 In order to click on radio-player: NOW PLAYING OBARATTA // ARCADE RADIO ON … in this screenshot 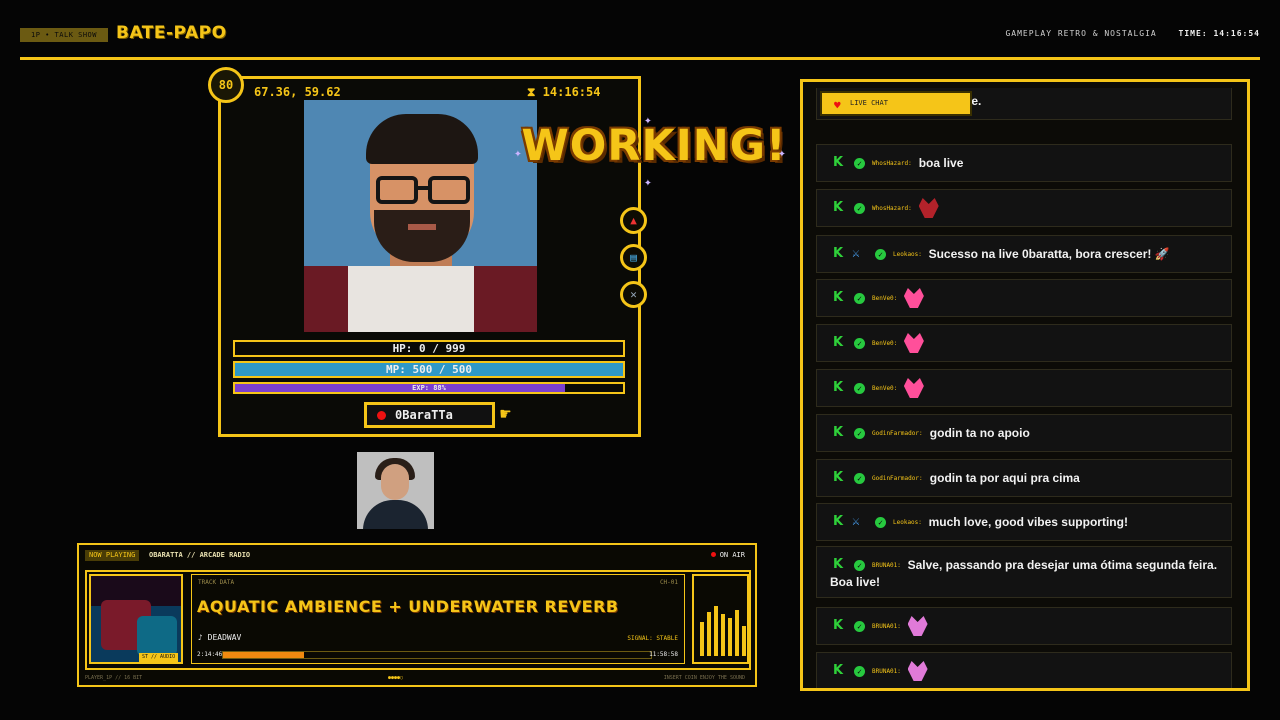, I will do `click(417, 615)`.